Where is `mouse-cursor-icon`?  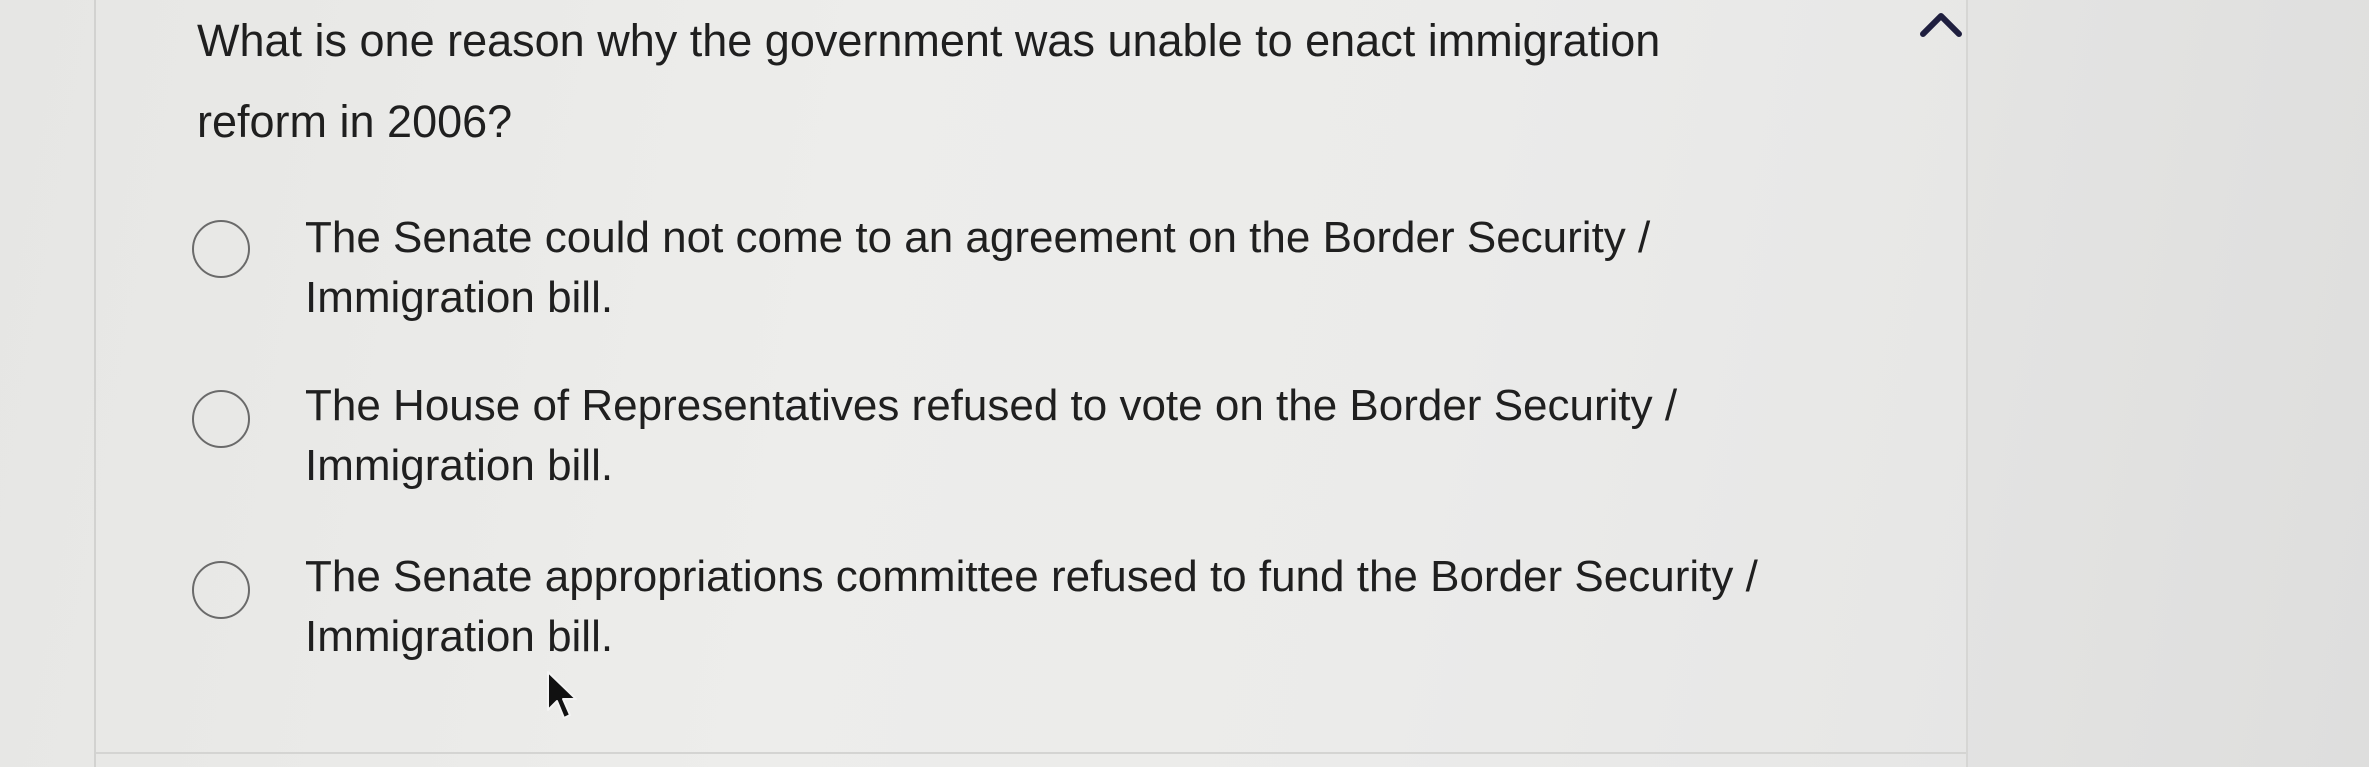
mouse-cursor-icon is located at coordinates (563, 696).